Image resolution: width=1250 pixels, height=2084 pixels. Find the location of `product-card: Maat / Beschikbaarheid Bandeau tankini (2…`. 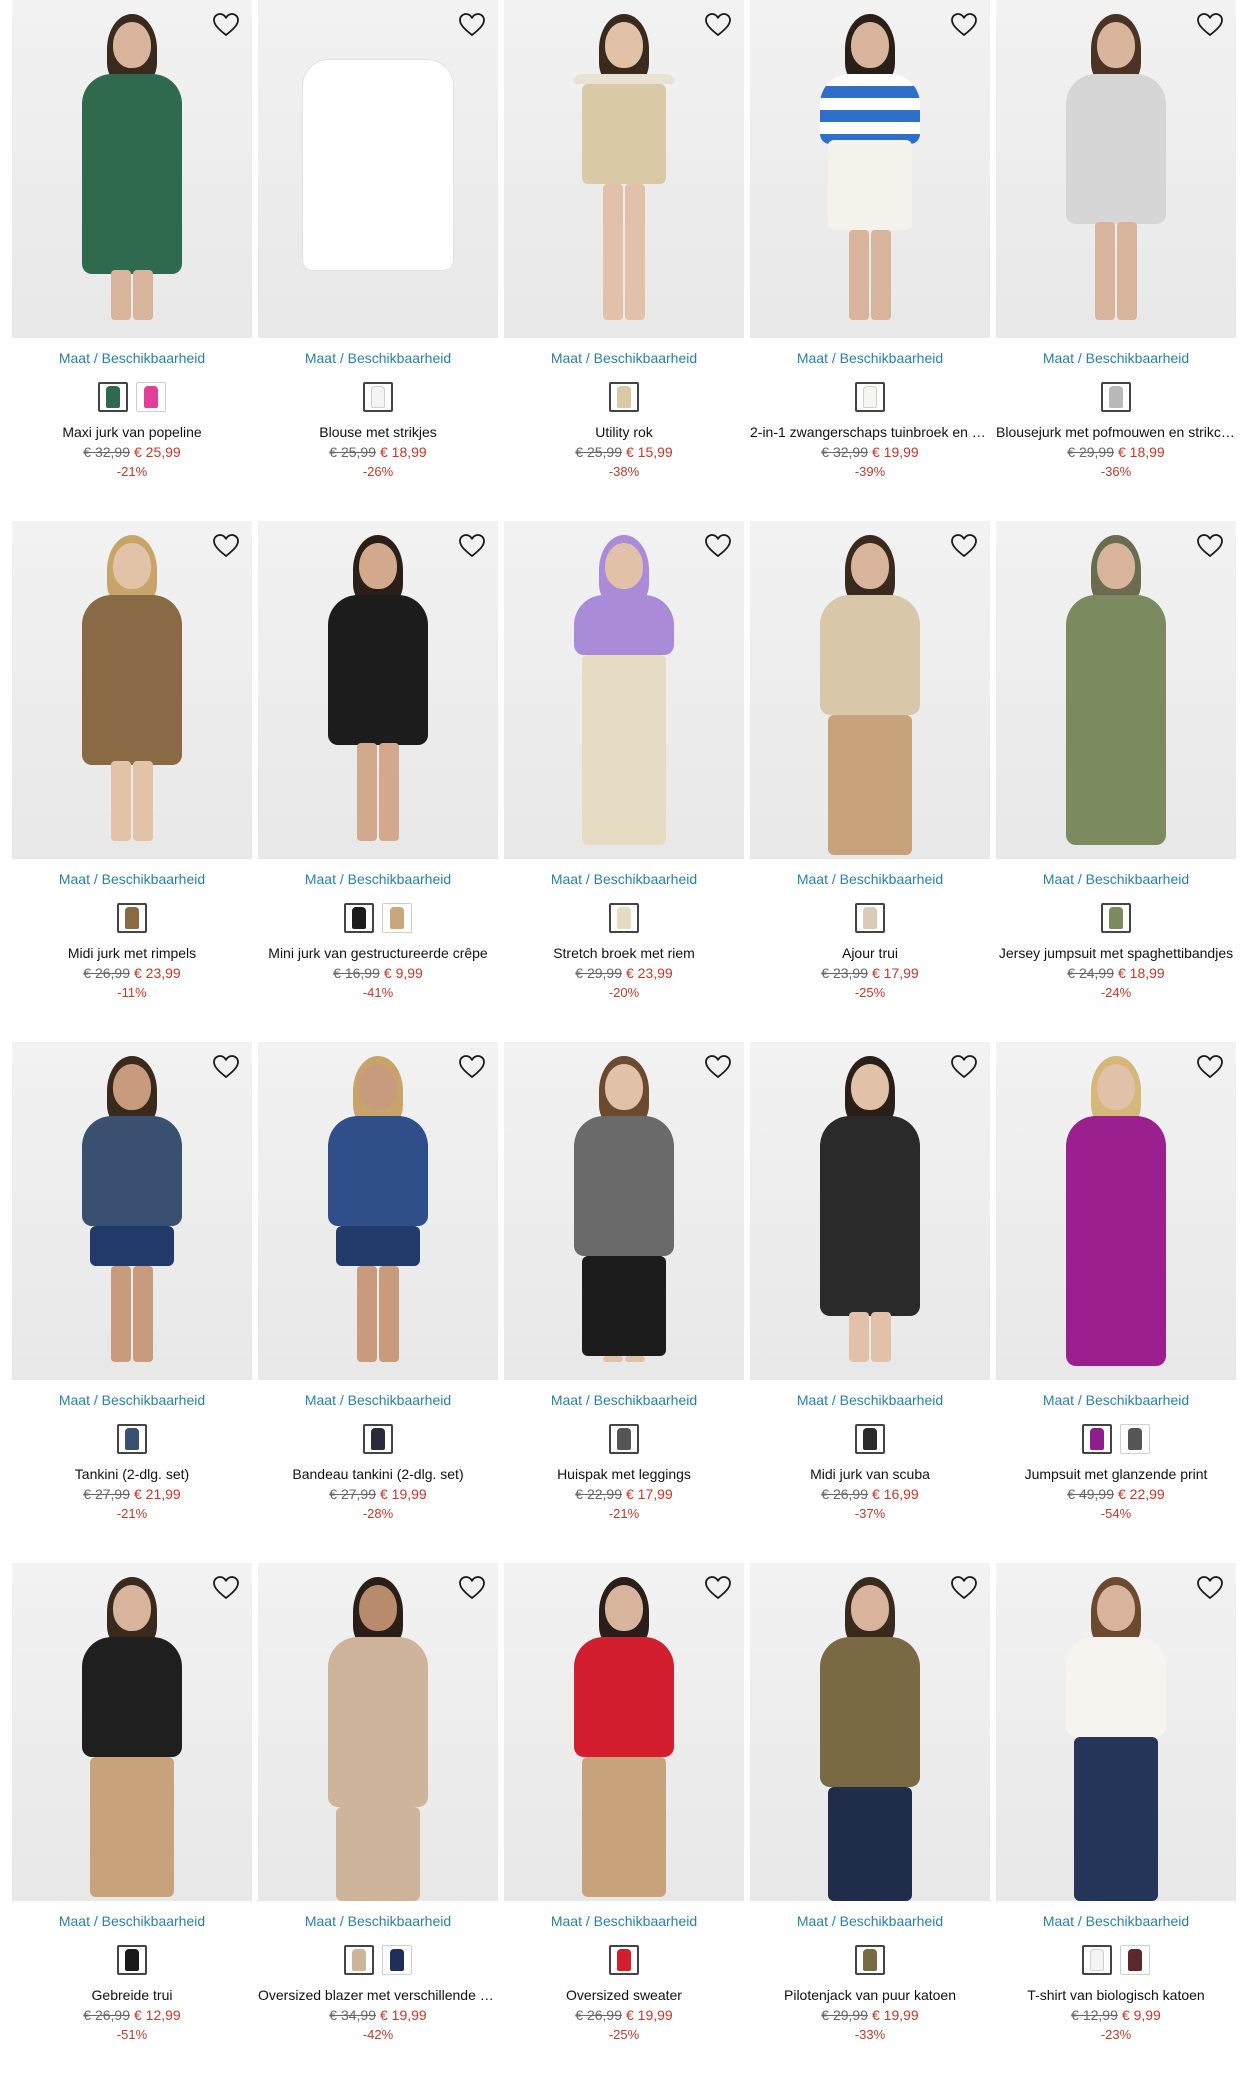

product-card: Maat / Beschikbaarheid Bandeau tankini (2… is located at coordinates (378, 1302).